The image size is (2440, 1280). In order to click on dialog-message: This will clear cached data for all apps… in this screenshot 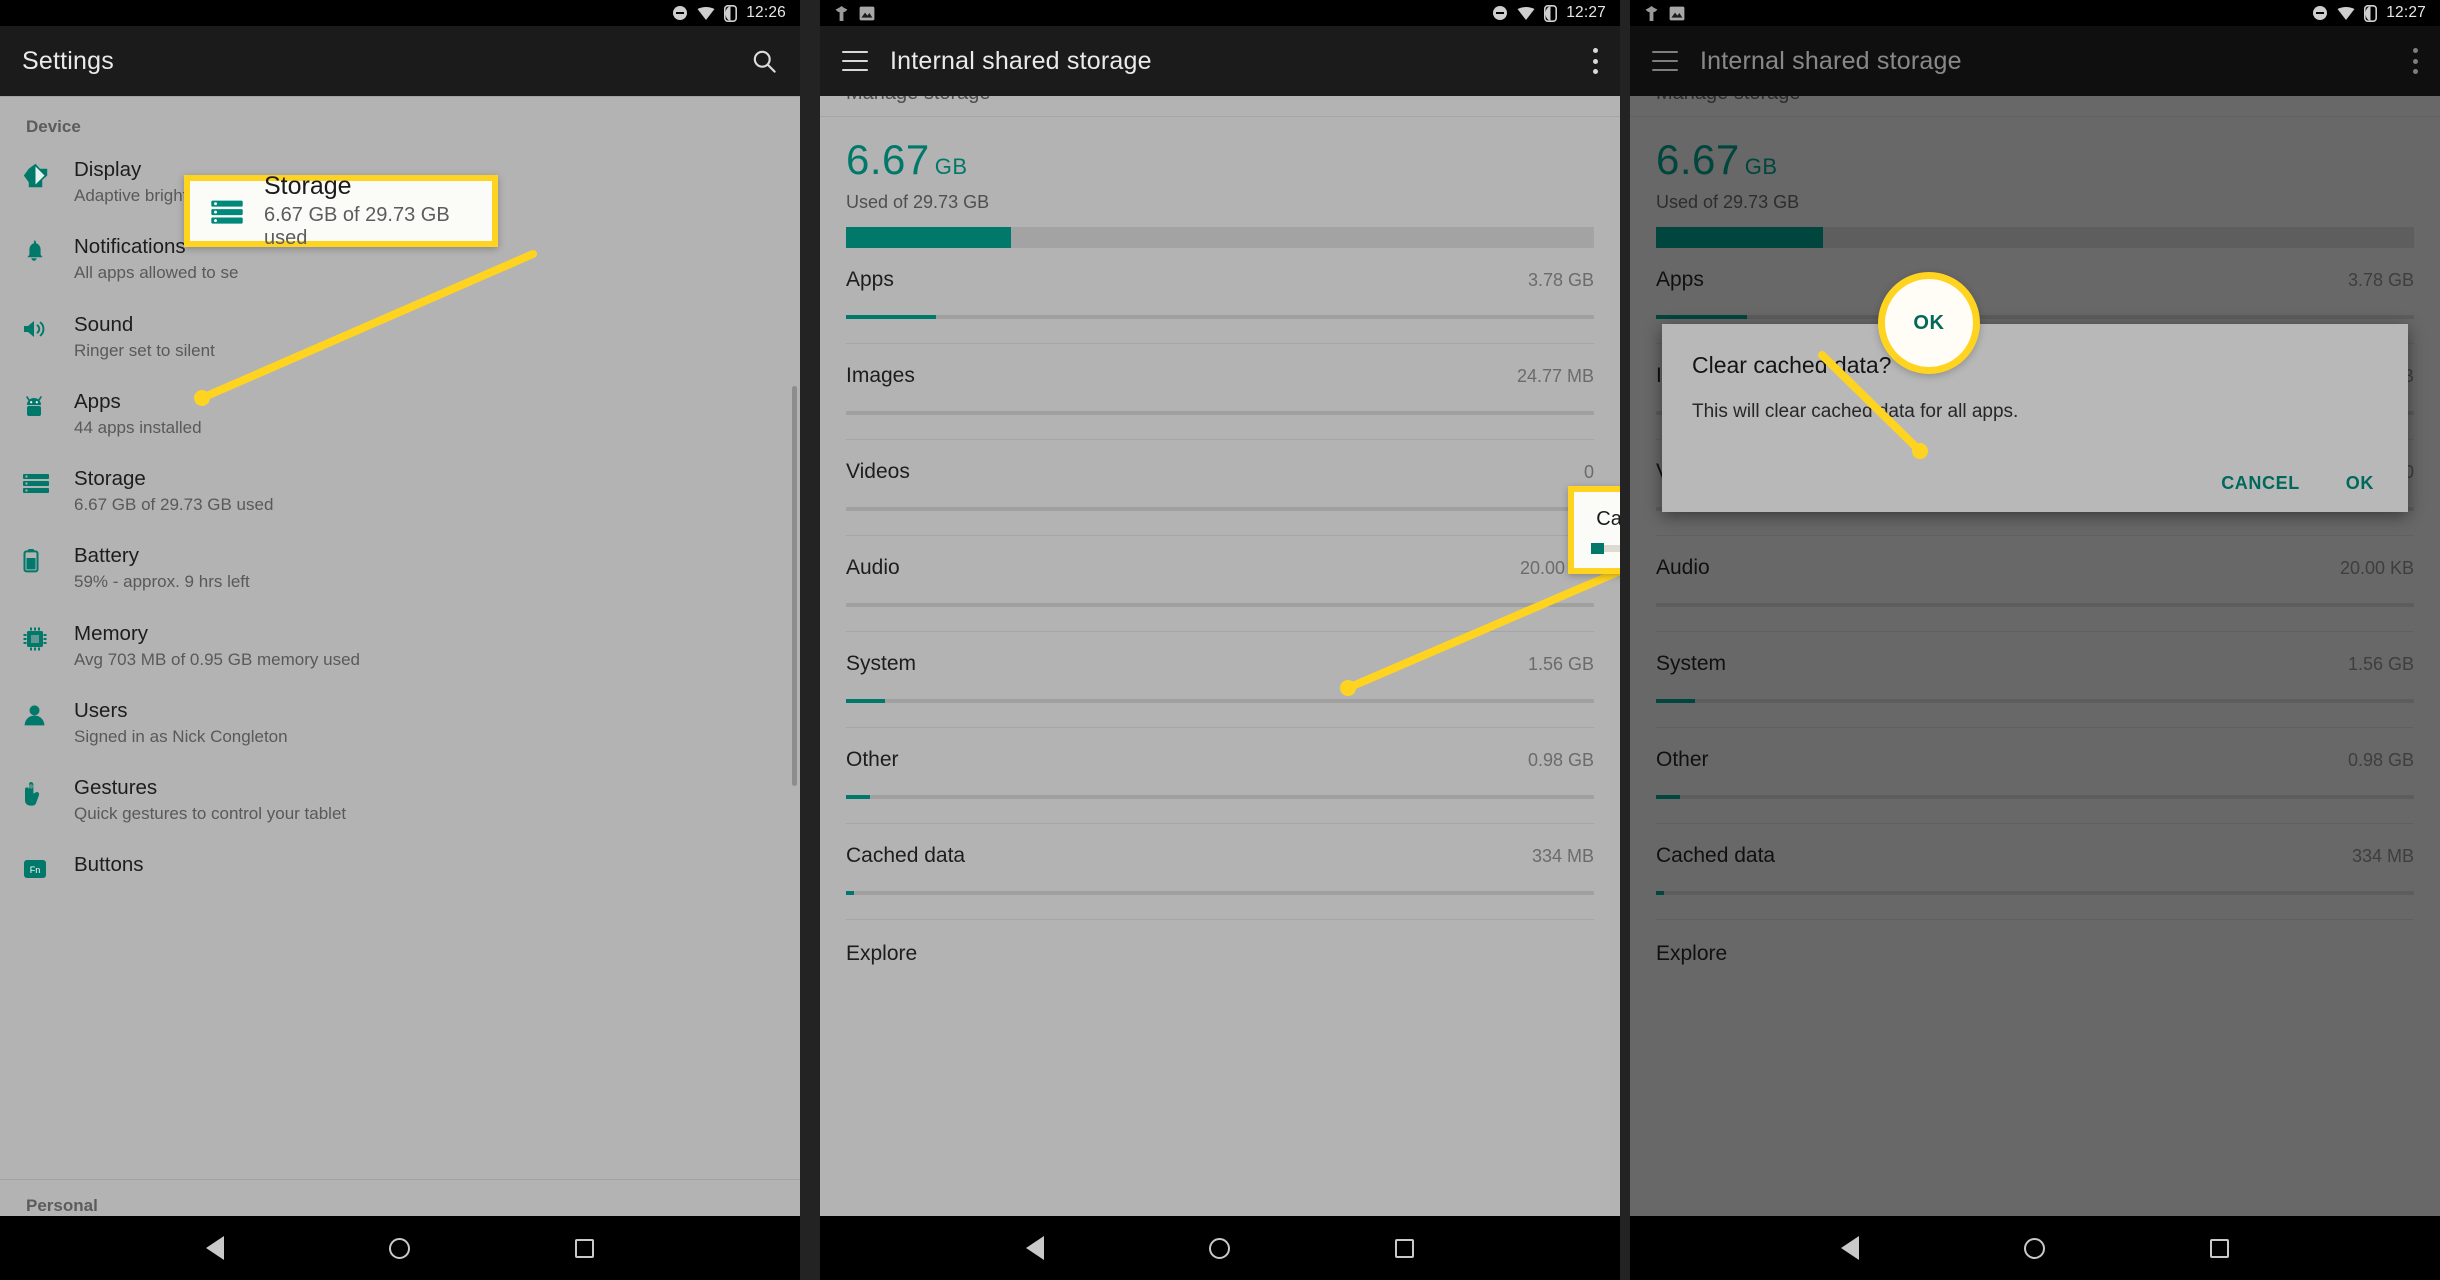, I will do `click(1855, 411)`.